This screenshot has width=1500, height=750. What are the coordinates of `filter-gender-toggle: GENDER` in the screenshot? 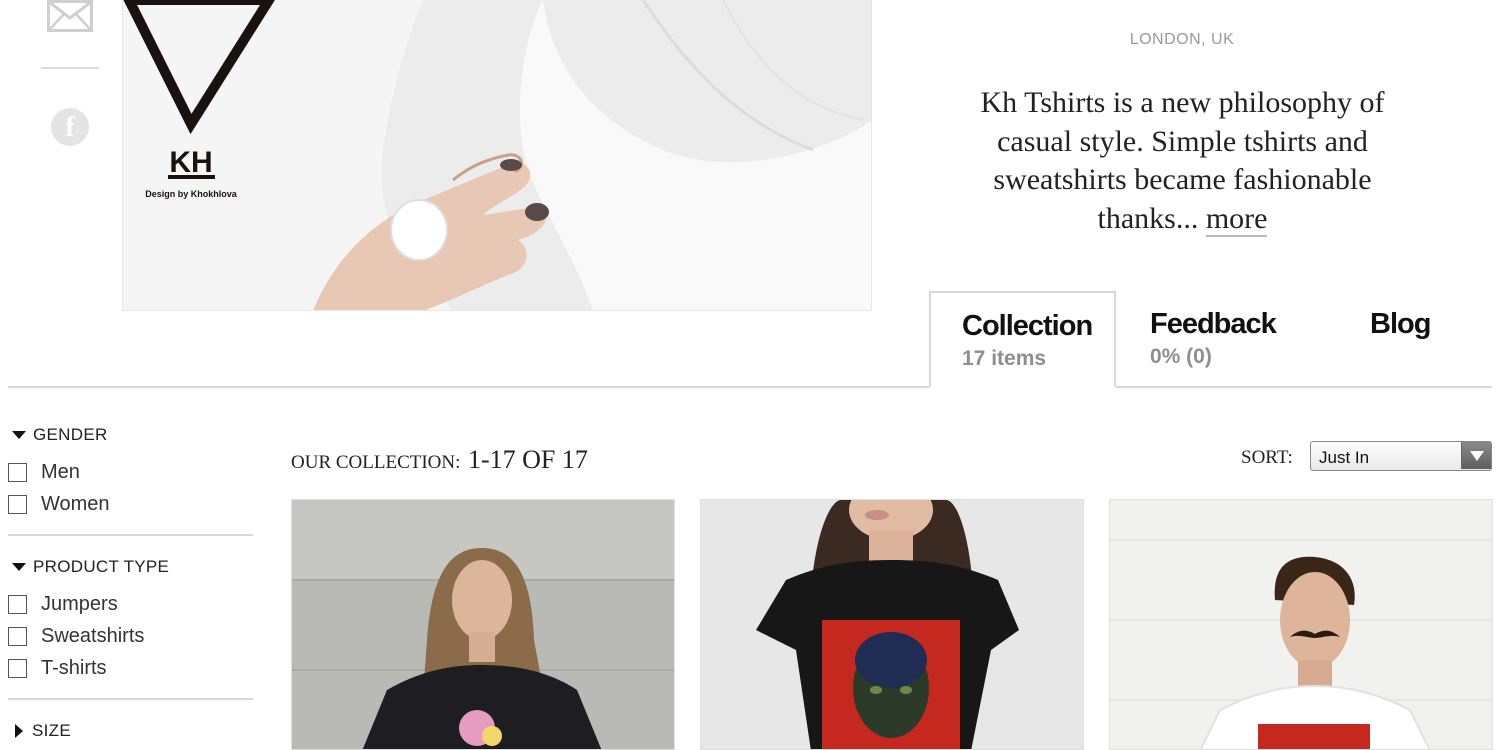 It's located at (130, 435).